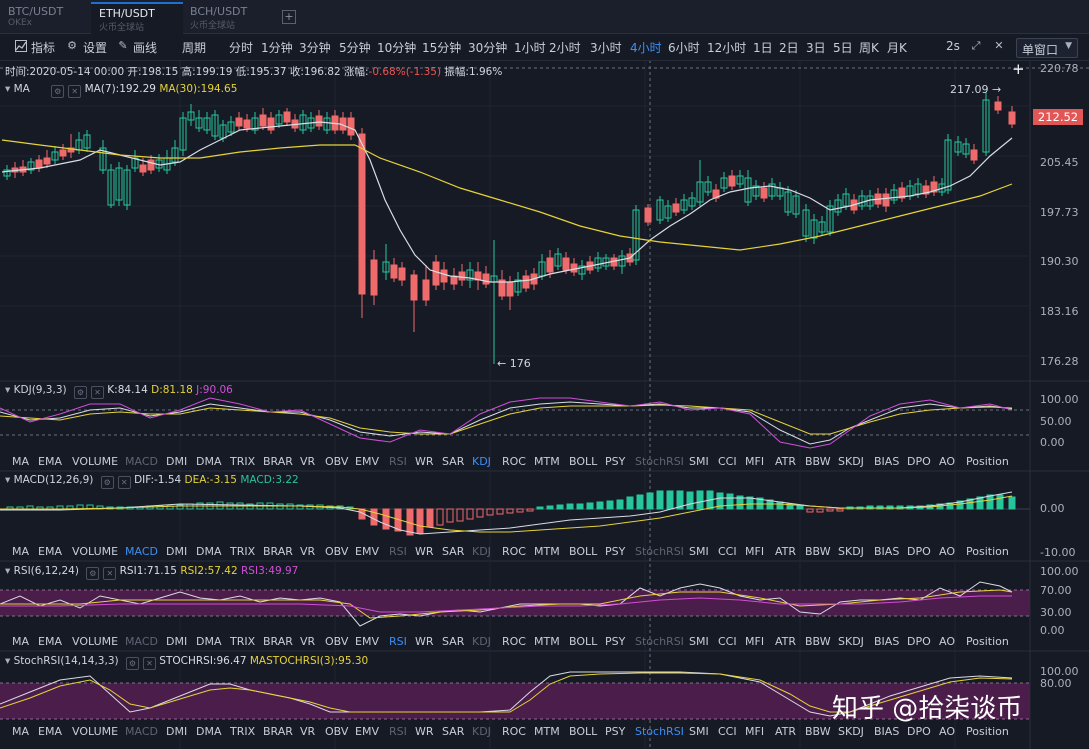  Describe the element at coordinates (95, 641) in the screenshot. I see `indicator-tab-volume: VOLUME` at that location.